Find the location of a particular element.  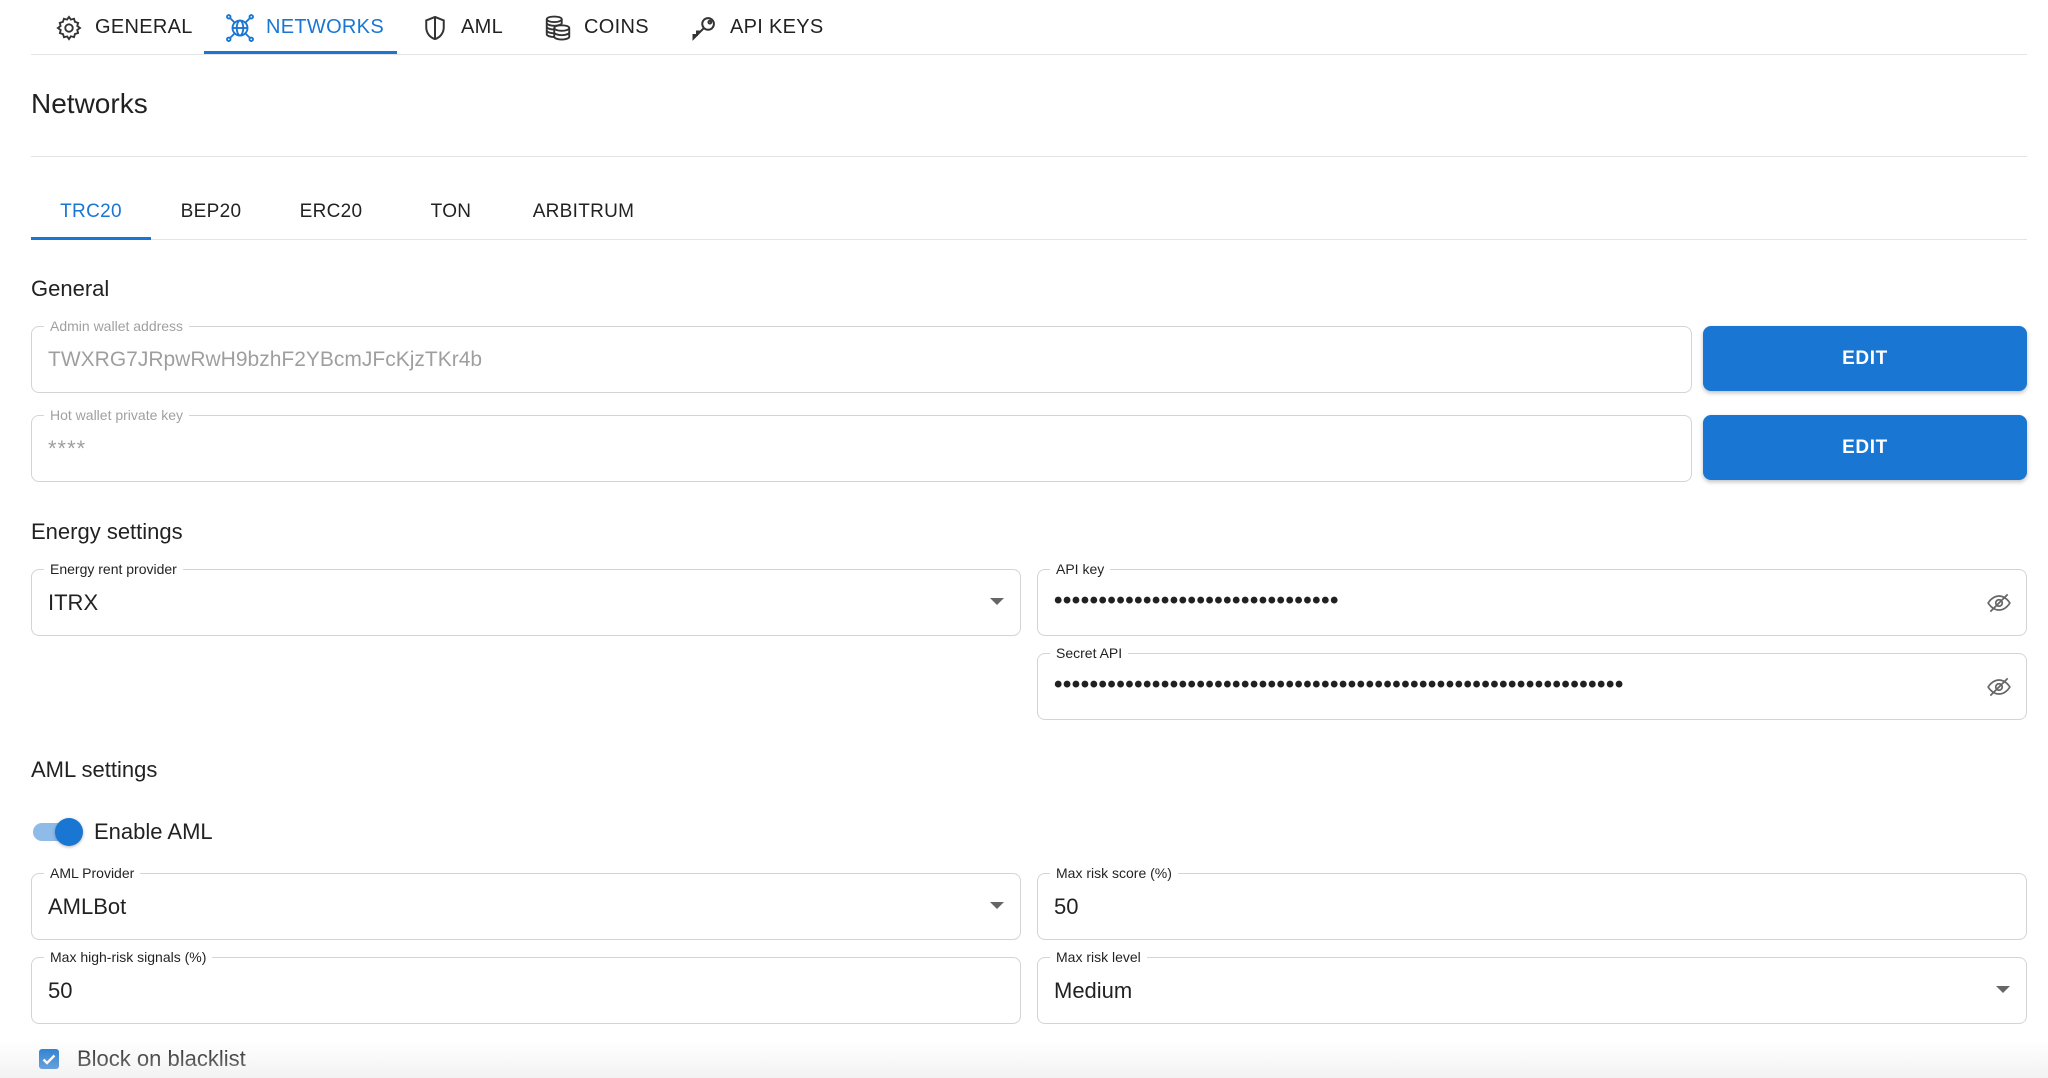

admin-wallet-value: TWXRG7JRpwRwH9bzhF2YBcmJFcKjzTKr4b is located at coordinates (265, 359).